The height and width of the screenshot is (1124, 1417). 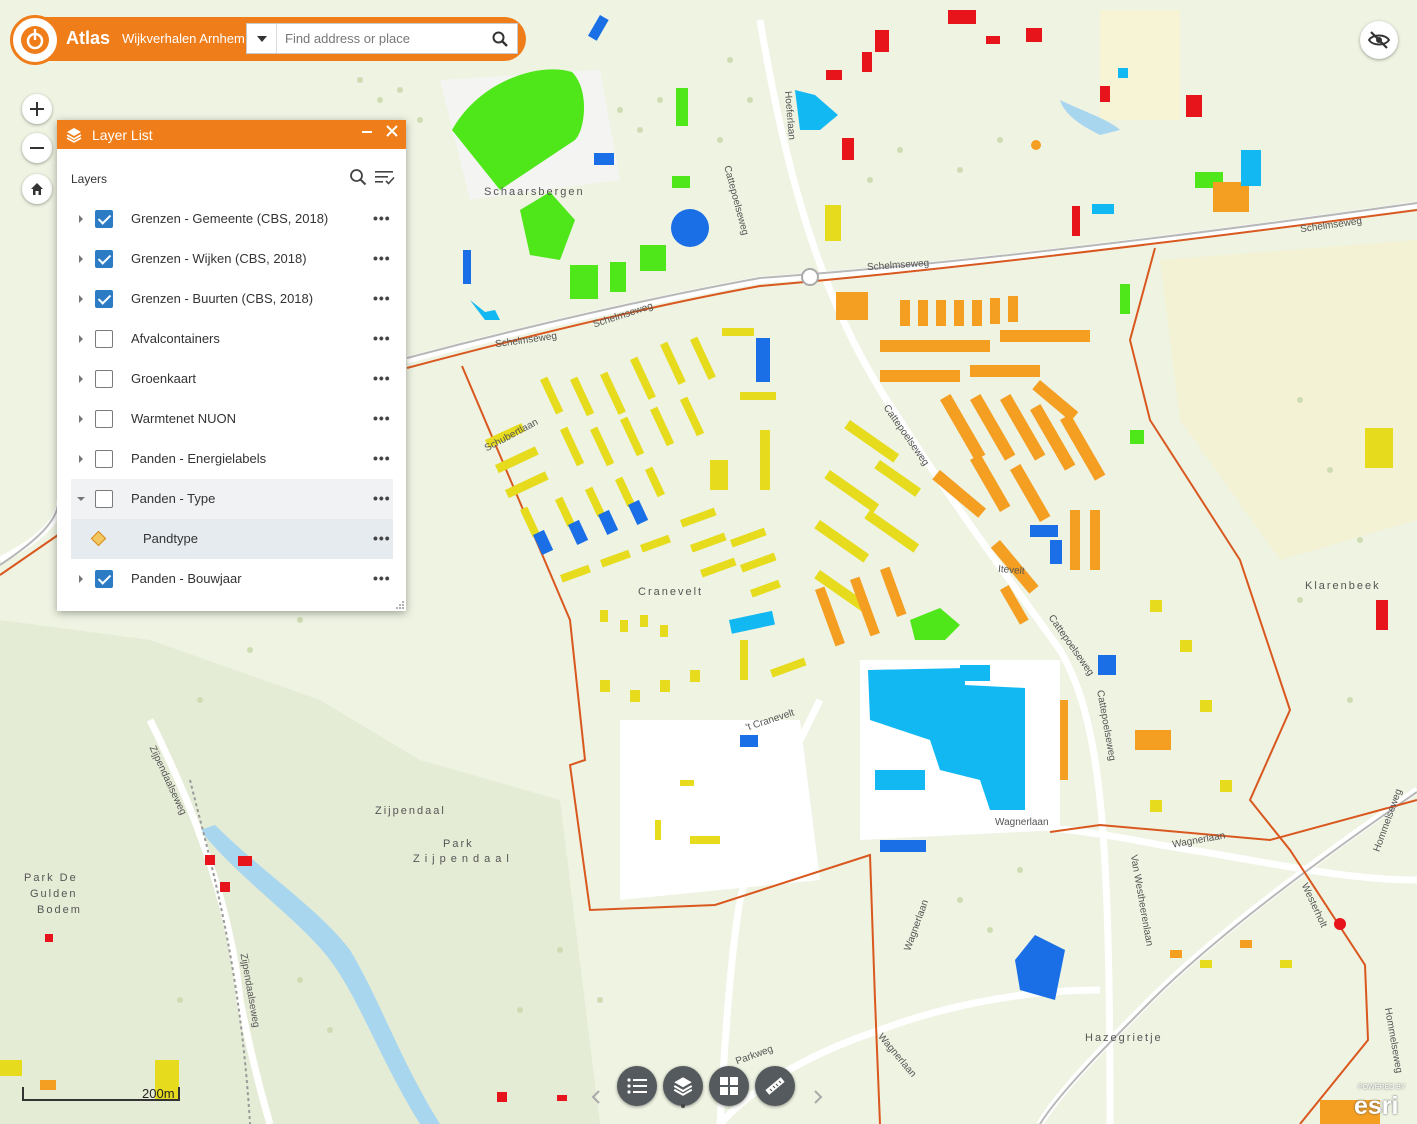 I want to click on basemap-gallery-button, so click(x=729, y=1086).